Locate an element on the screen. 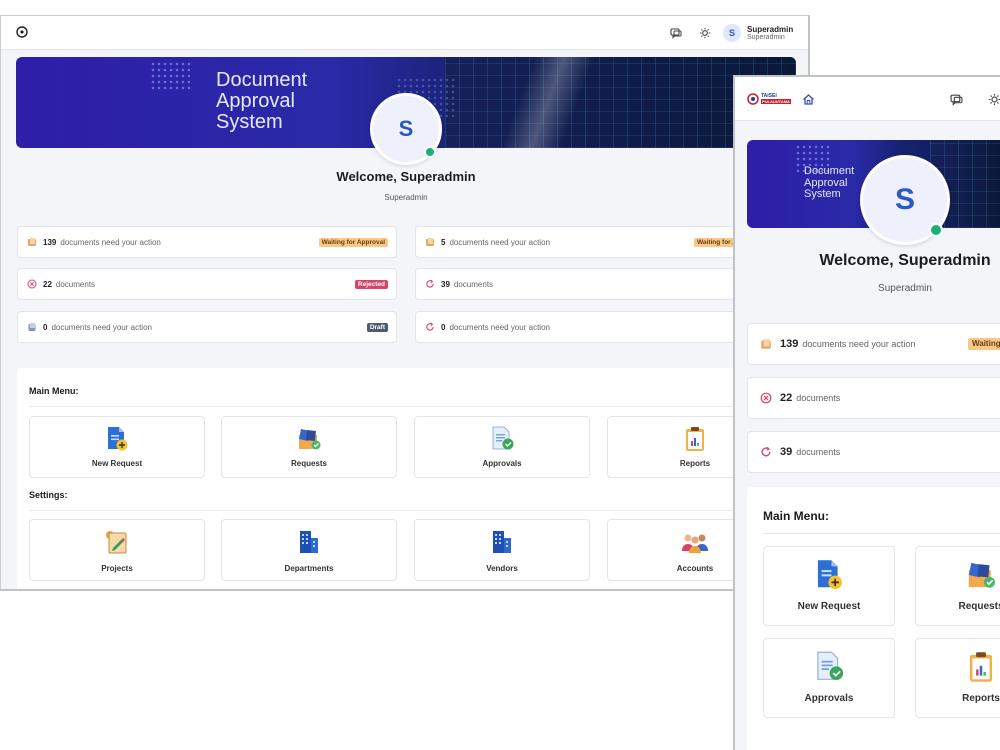  status-badge-waiting: Waiting is located at coordinates (984, 344).